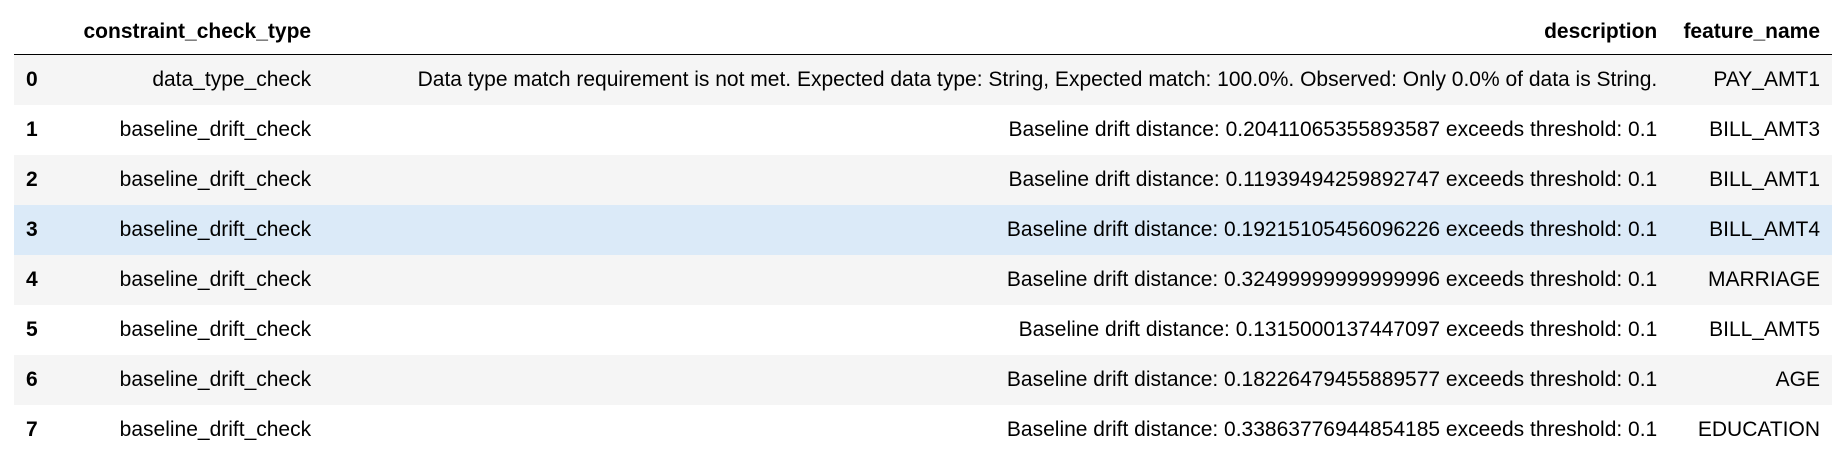  What do you see at coordinates (32, 429) in the screenshot?
I see `row-index: 7` at bounding box center [32, 429].